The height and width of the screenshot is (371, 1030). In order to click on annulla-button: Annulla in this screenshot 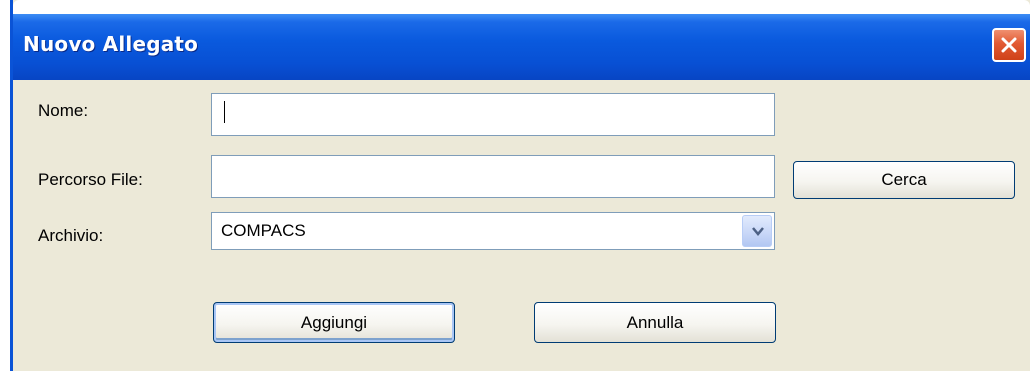, I will do `click(655, 322)`.